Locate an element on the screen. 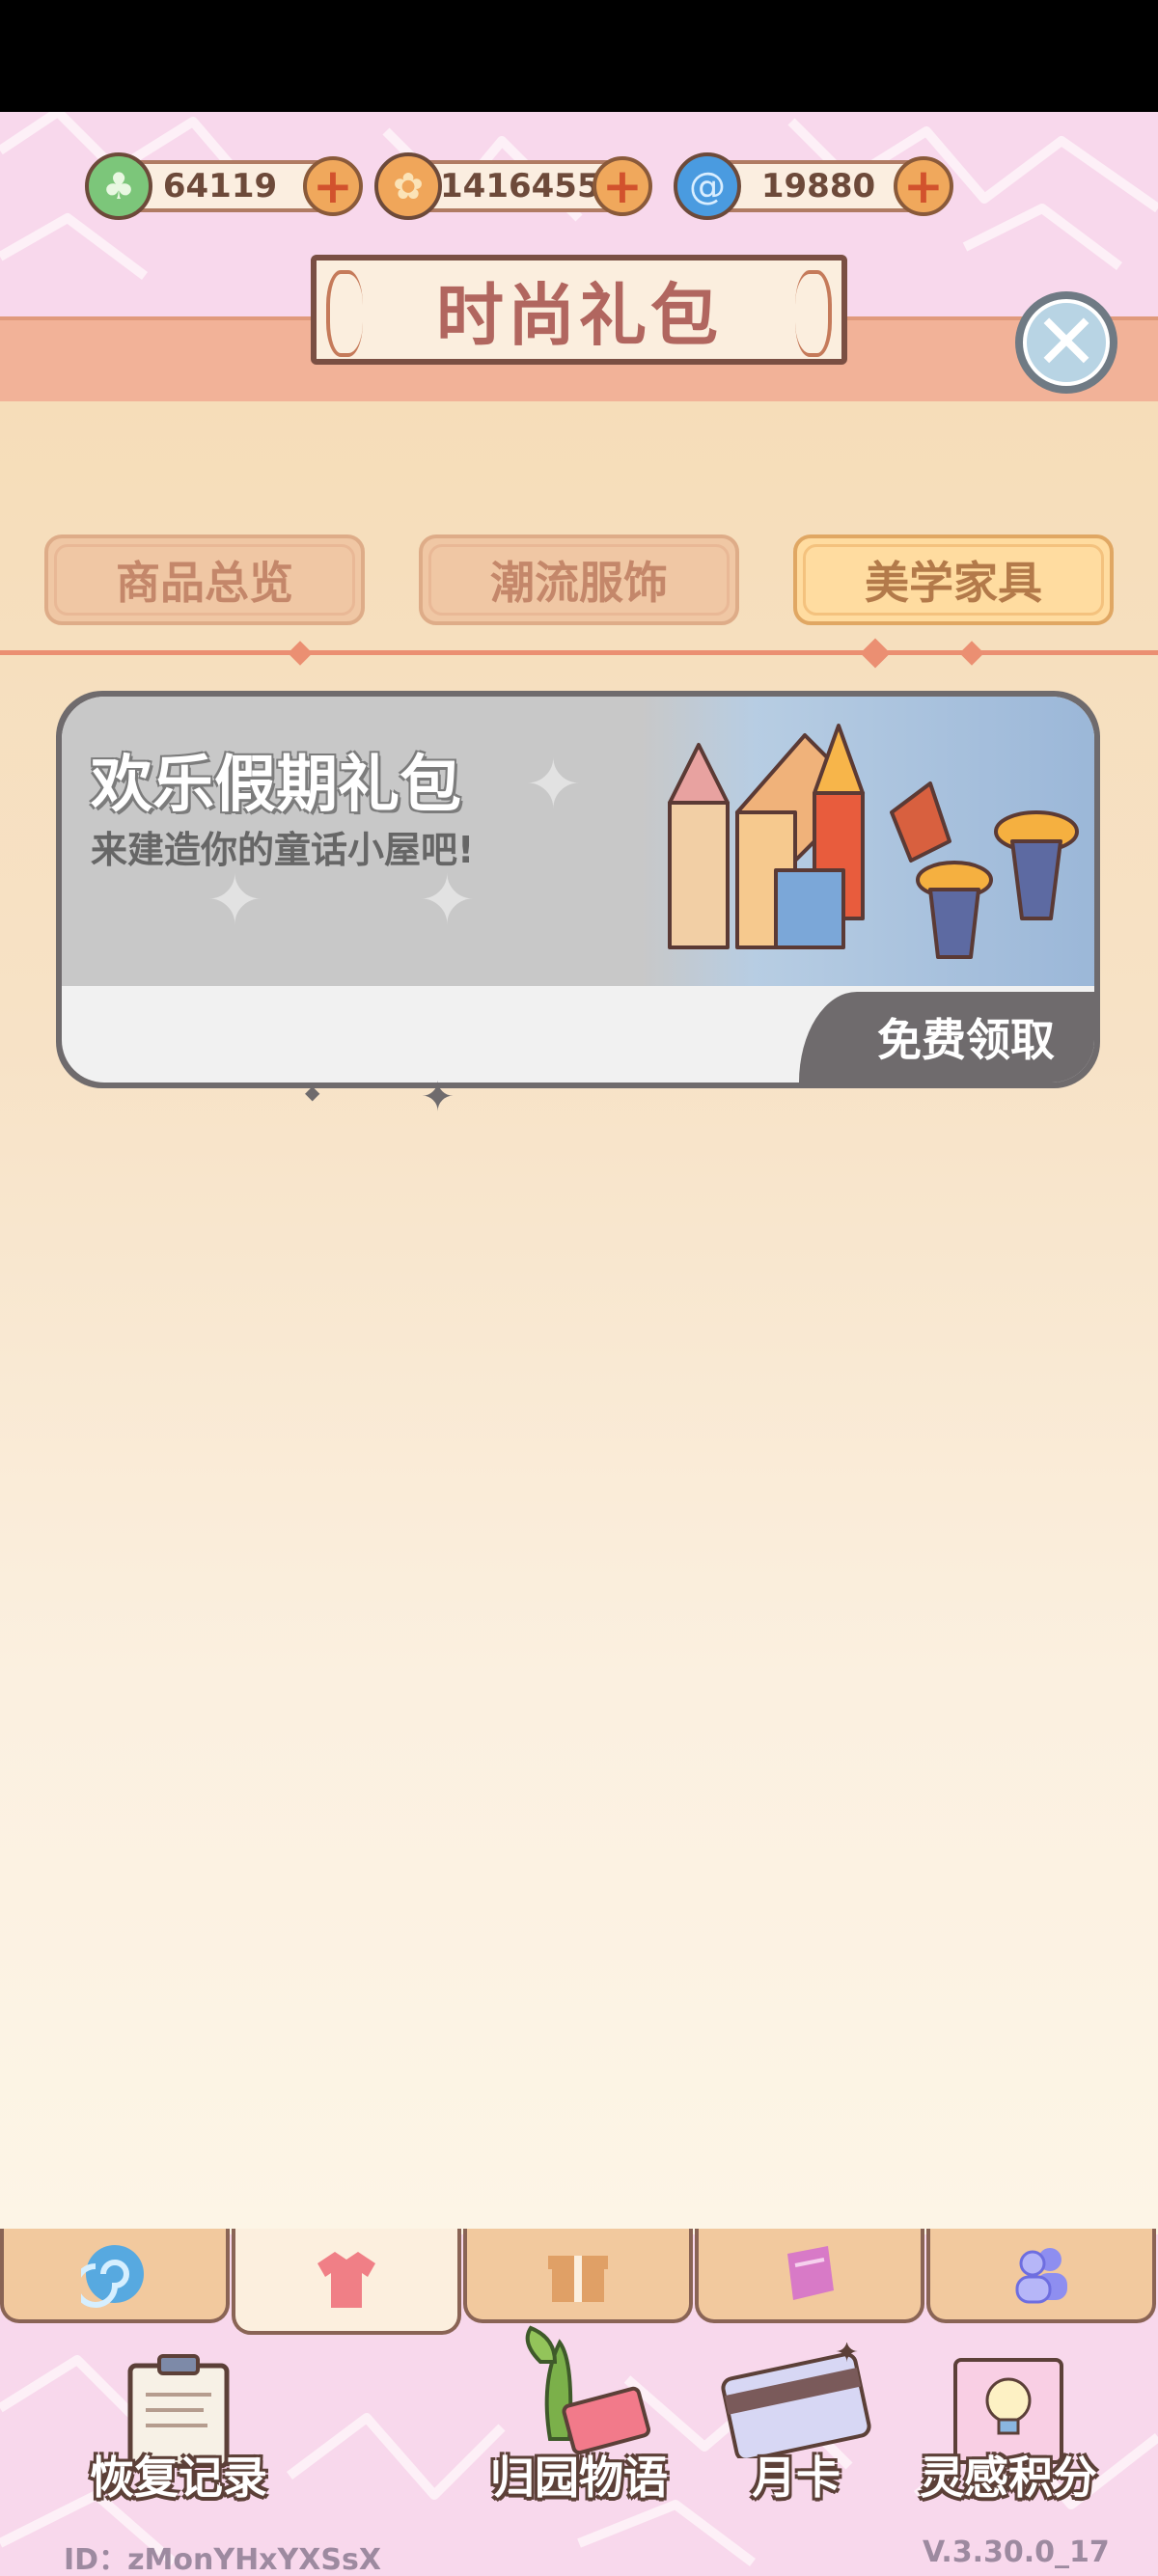 This screenshot has height=2576, width=1158. menu-label: 归园物语 is located at coordinates (579, 2478).